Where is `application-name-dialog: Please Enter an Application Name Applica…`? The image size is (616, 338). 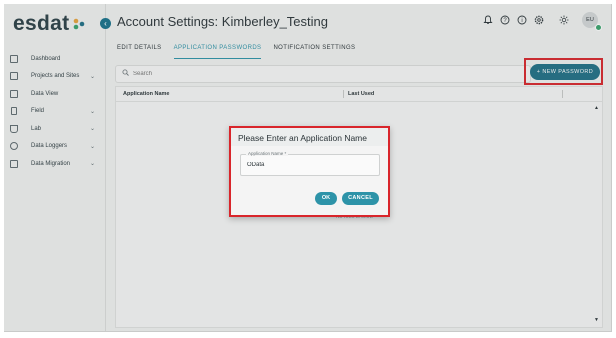
application-name-dialog: Please Enter an Application Name Applica… is located at coordinates (309, 171).